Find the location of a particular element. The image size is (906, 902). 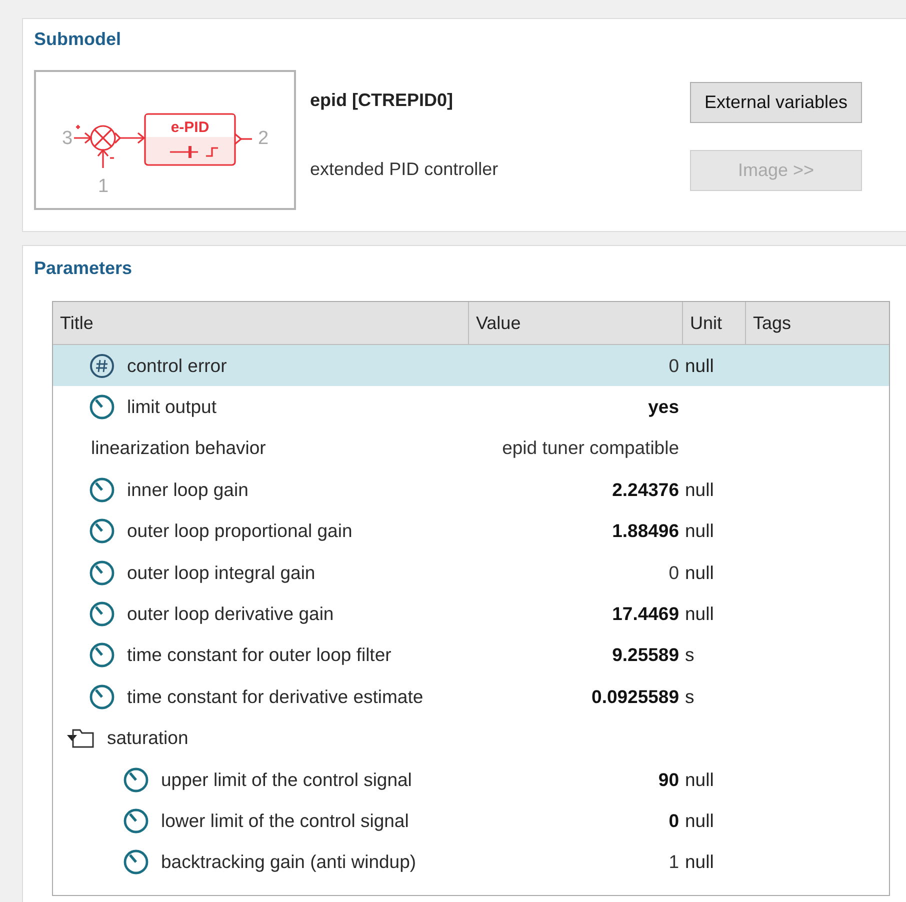

expand-arrow-icon is located at coordinates (72, 738).